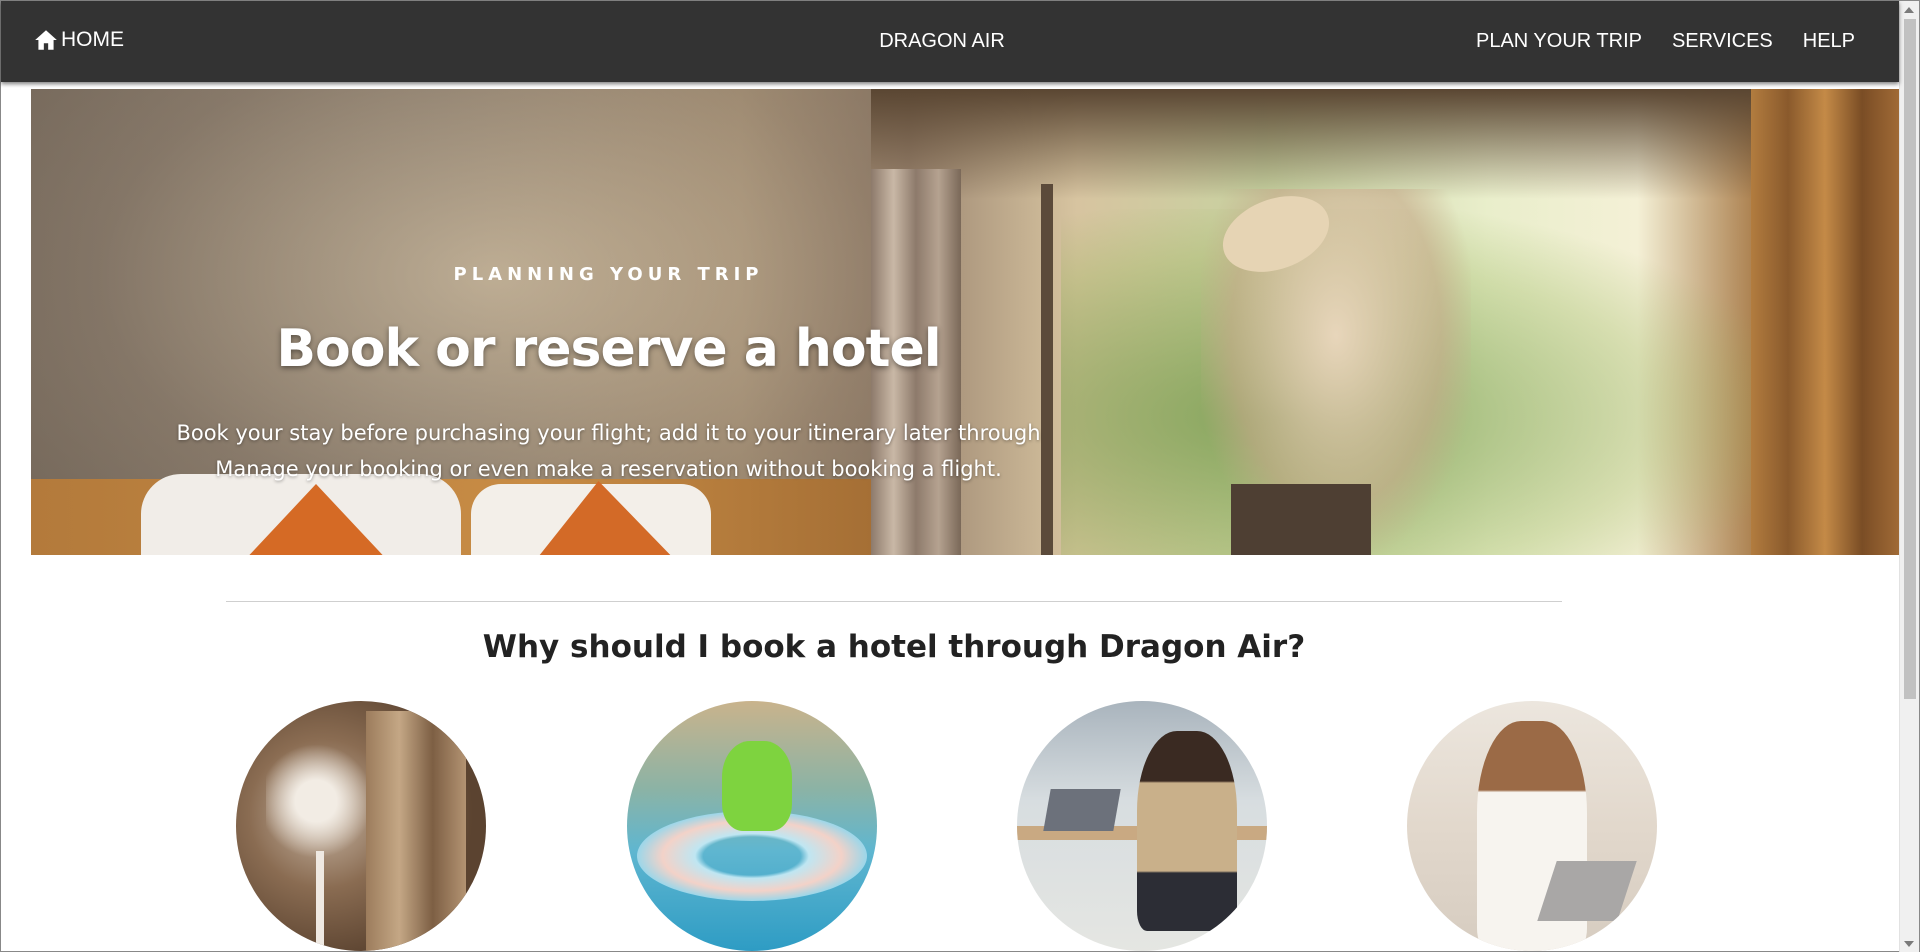 The image size is (1920, 952). What do you see at coordinates (1829, 41) in the screenshot?
I see `nav-link-help: HELP` at bounding box center [1829, 41].